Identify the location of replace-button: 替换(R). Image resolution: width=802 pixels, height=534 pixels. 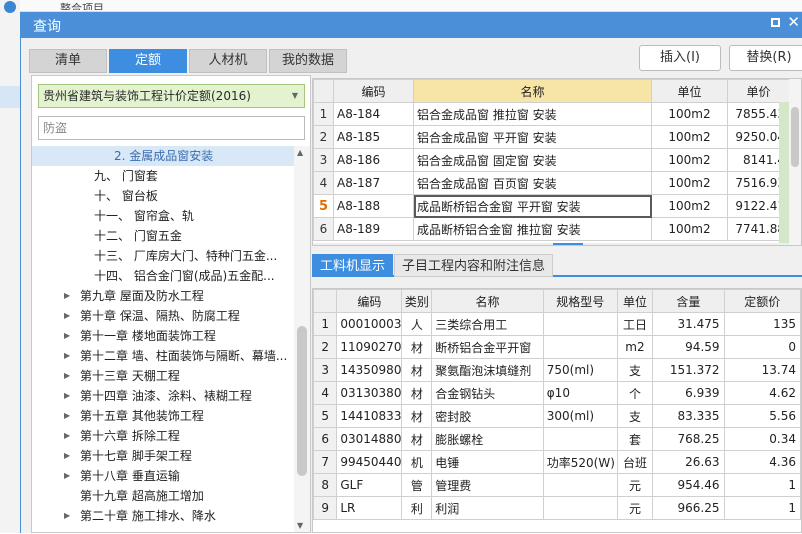
(765, 58).